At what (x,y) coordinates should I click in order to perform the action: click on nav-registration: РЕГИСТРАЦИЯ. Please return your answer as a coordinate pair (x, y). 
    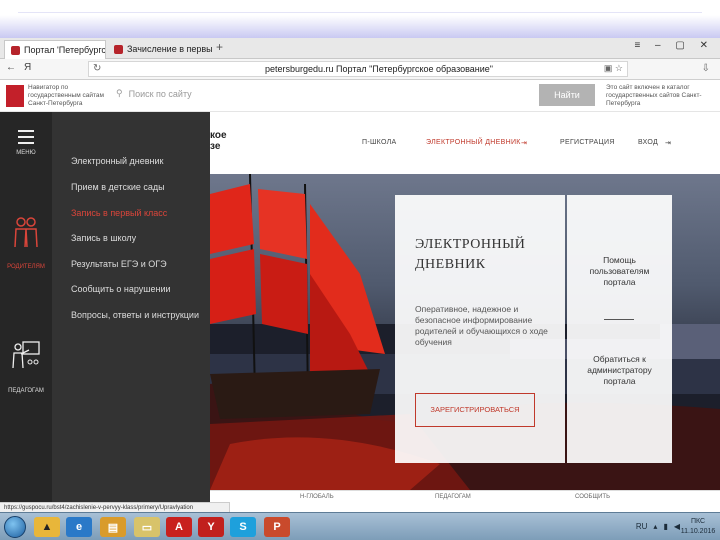
    Looking at the image, I should click on (587, 142).